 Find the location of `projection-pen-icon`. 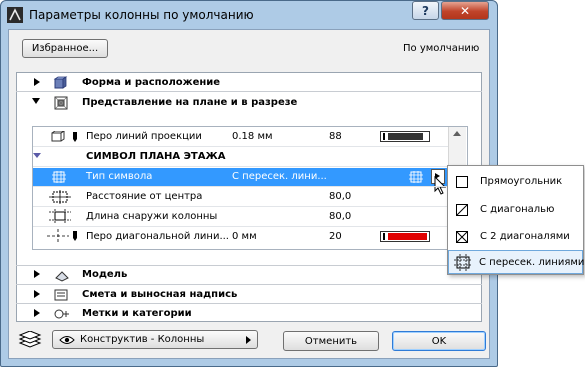

projection-pen-icon is located at coordinates (64, 136).